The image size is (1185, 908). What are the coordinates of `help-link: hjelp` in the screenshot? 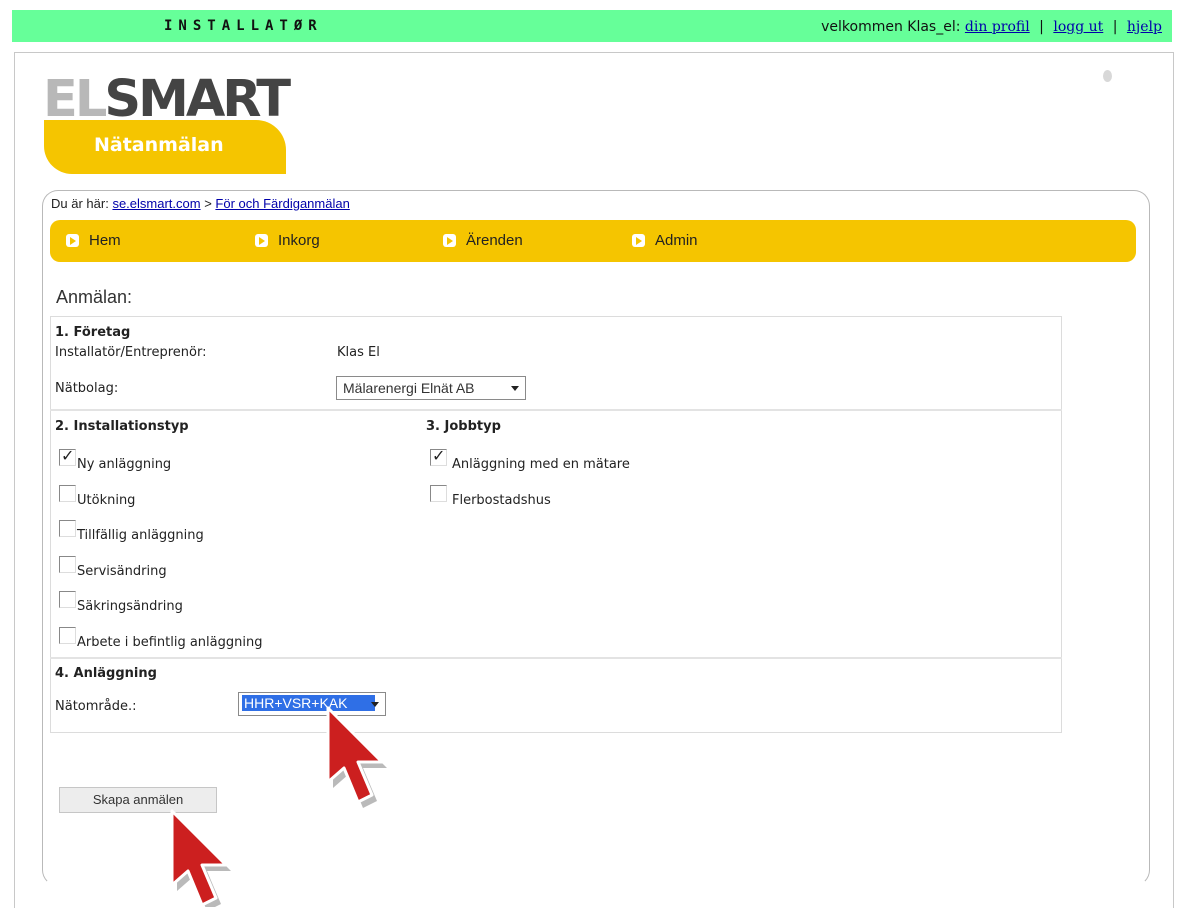 It's located at (1144, 27).